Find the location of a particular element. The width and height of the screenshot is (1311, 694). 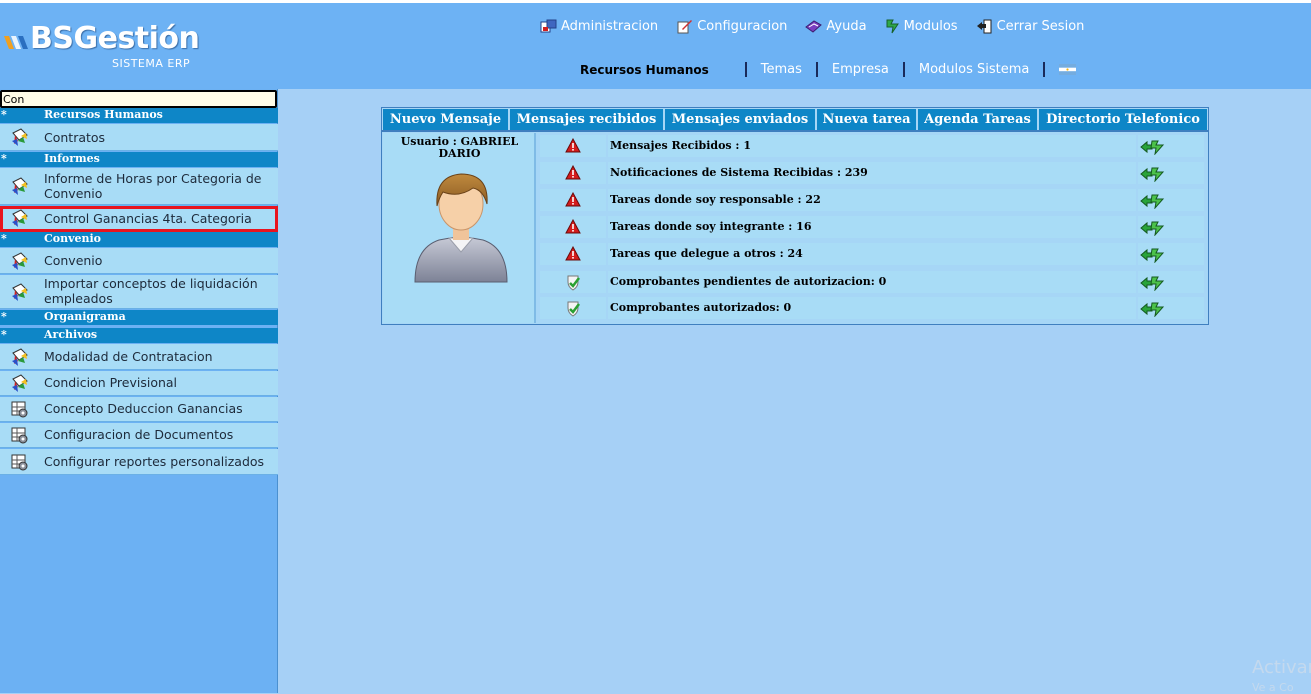

nav-link-empresa: Empresa is located at coordinates (860, 69).